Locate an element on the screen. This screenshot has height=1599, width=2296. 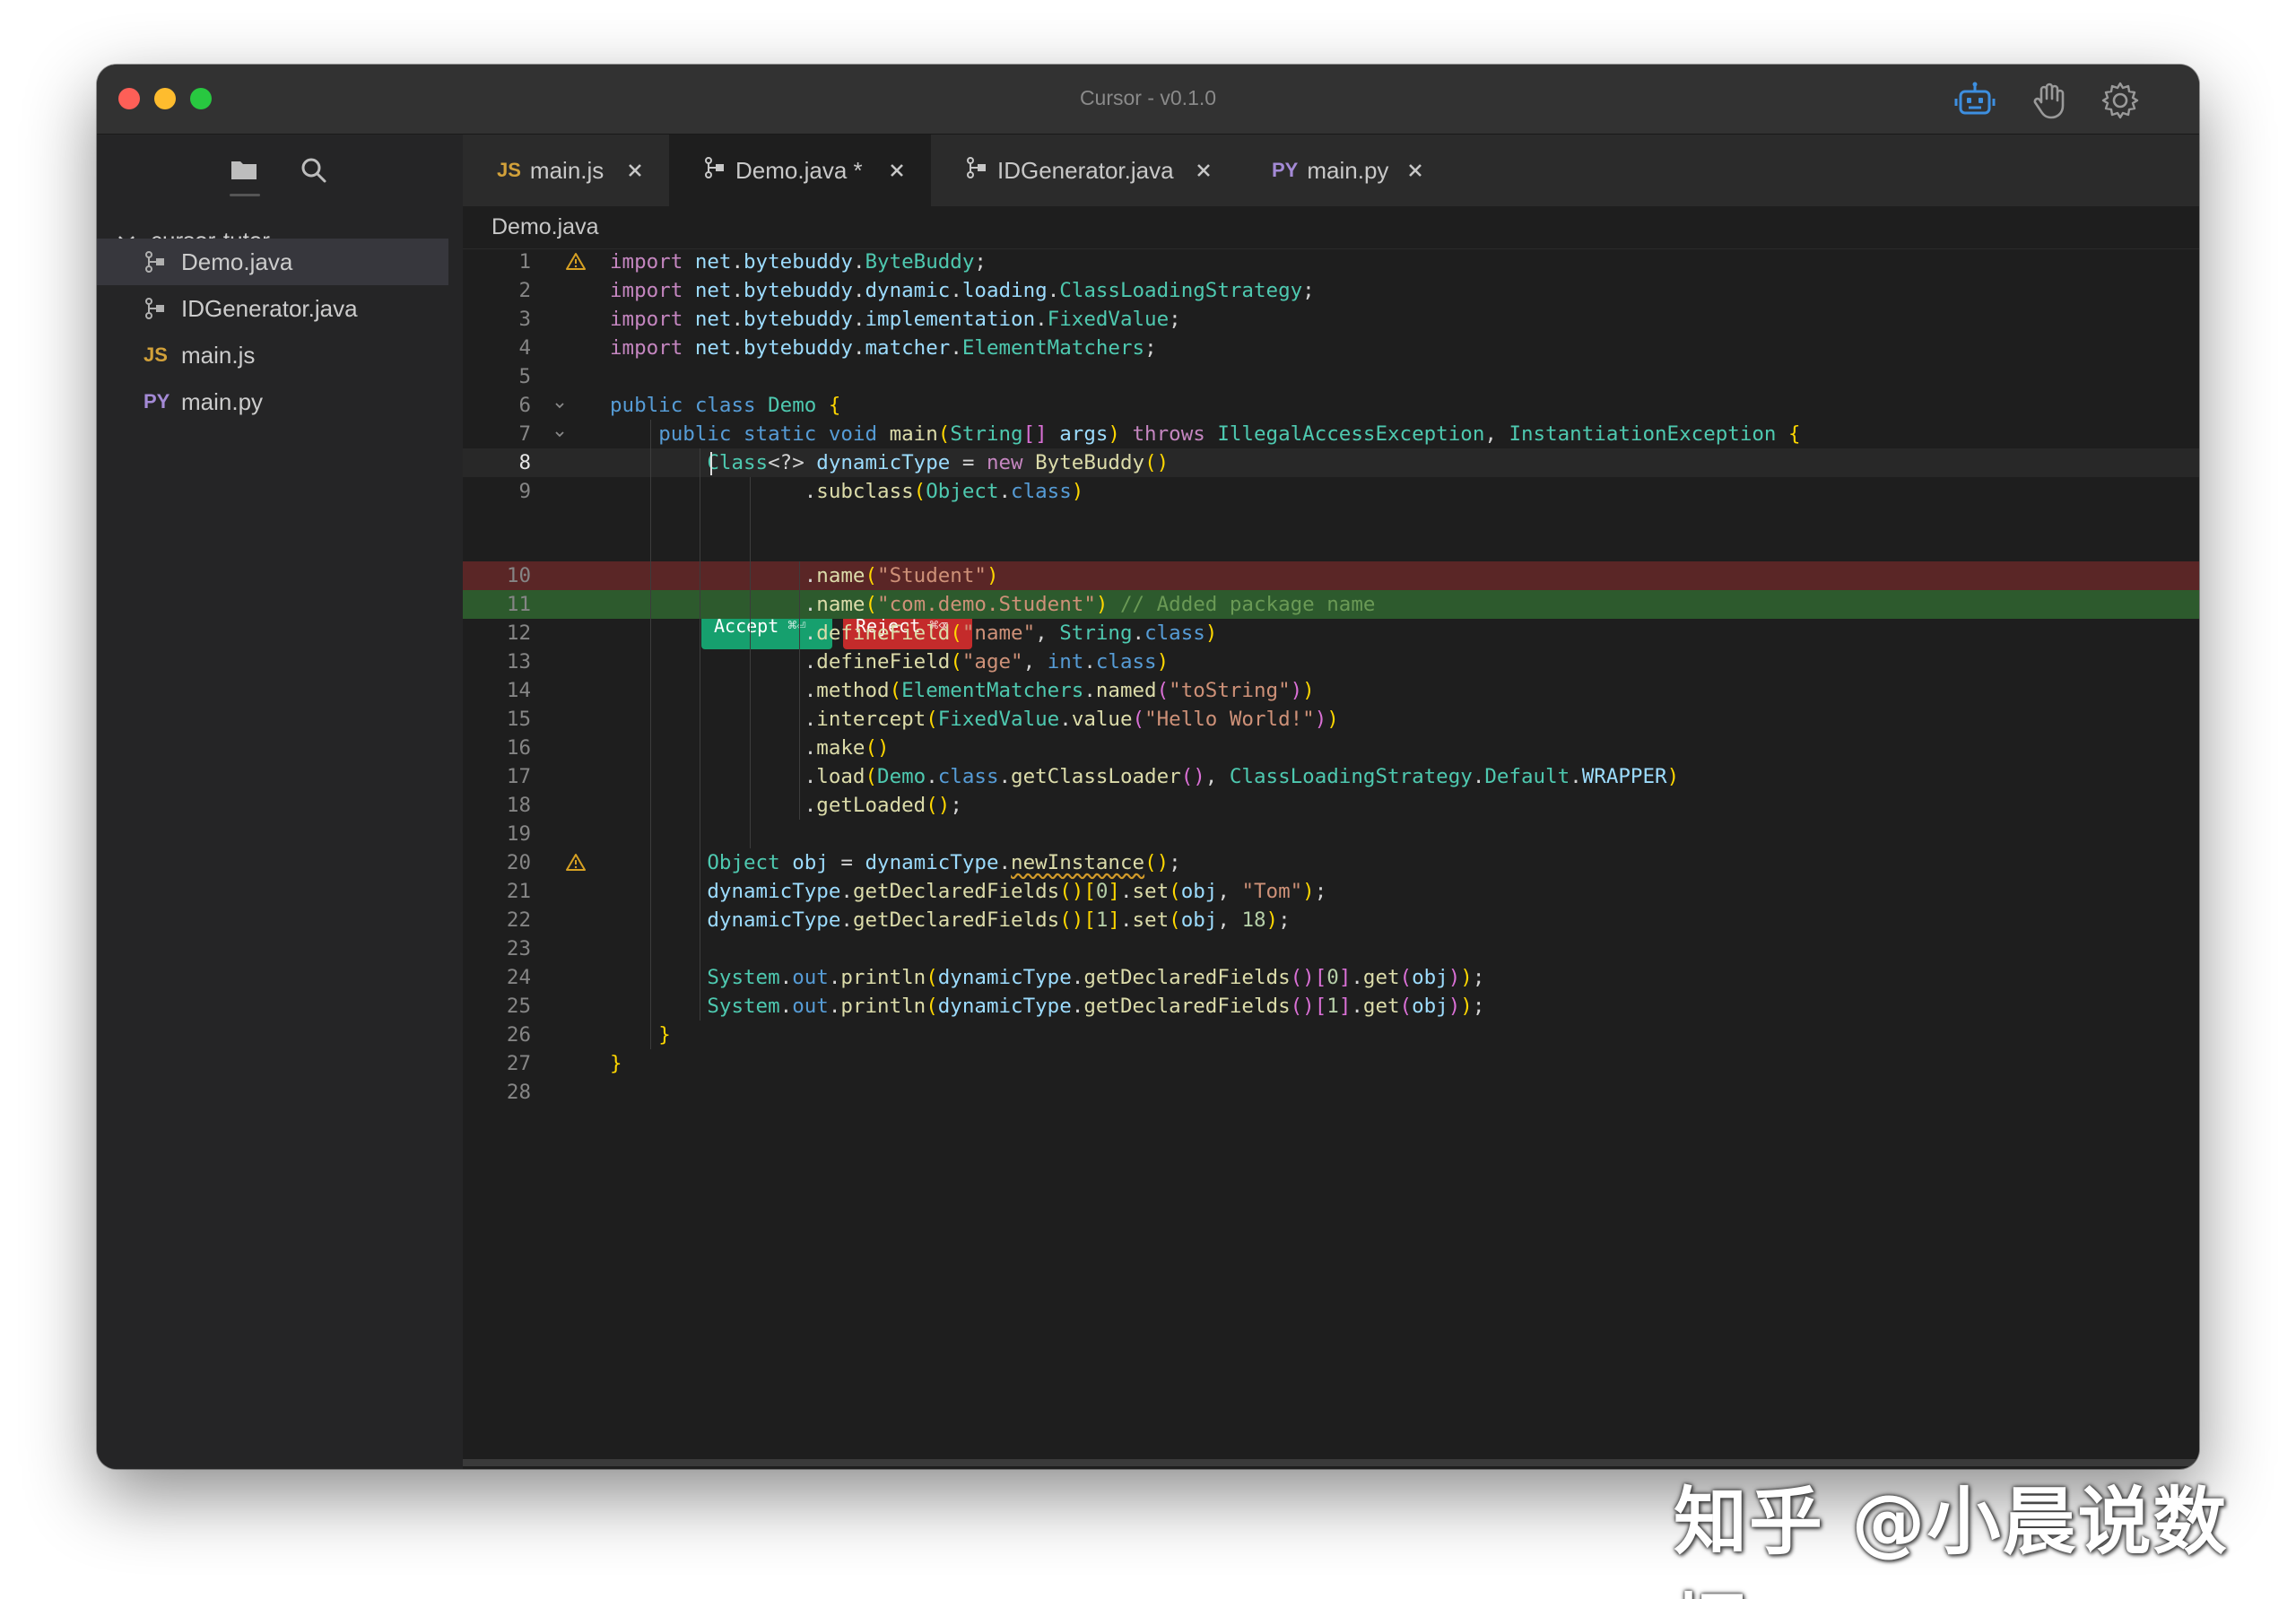
code-line: 8 Class<?> dynamicType = new ByteBuddy() is located at coordinates (1331, 463).